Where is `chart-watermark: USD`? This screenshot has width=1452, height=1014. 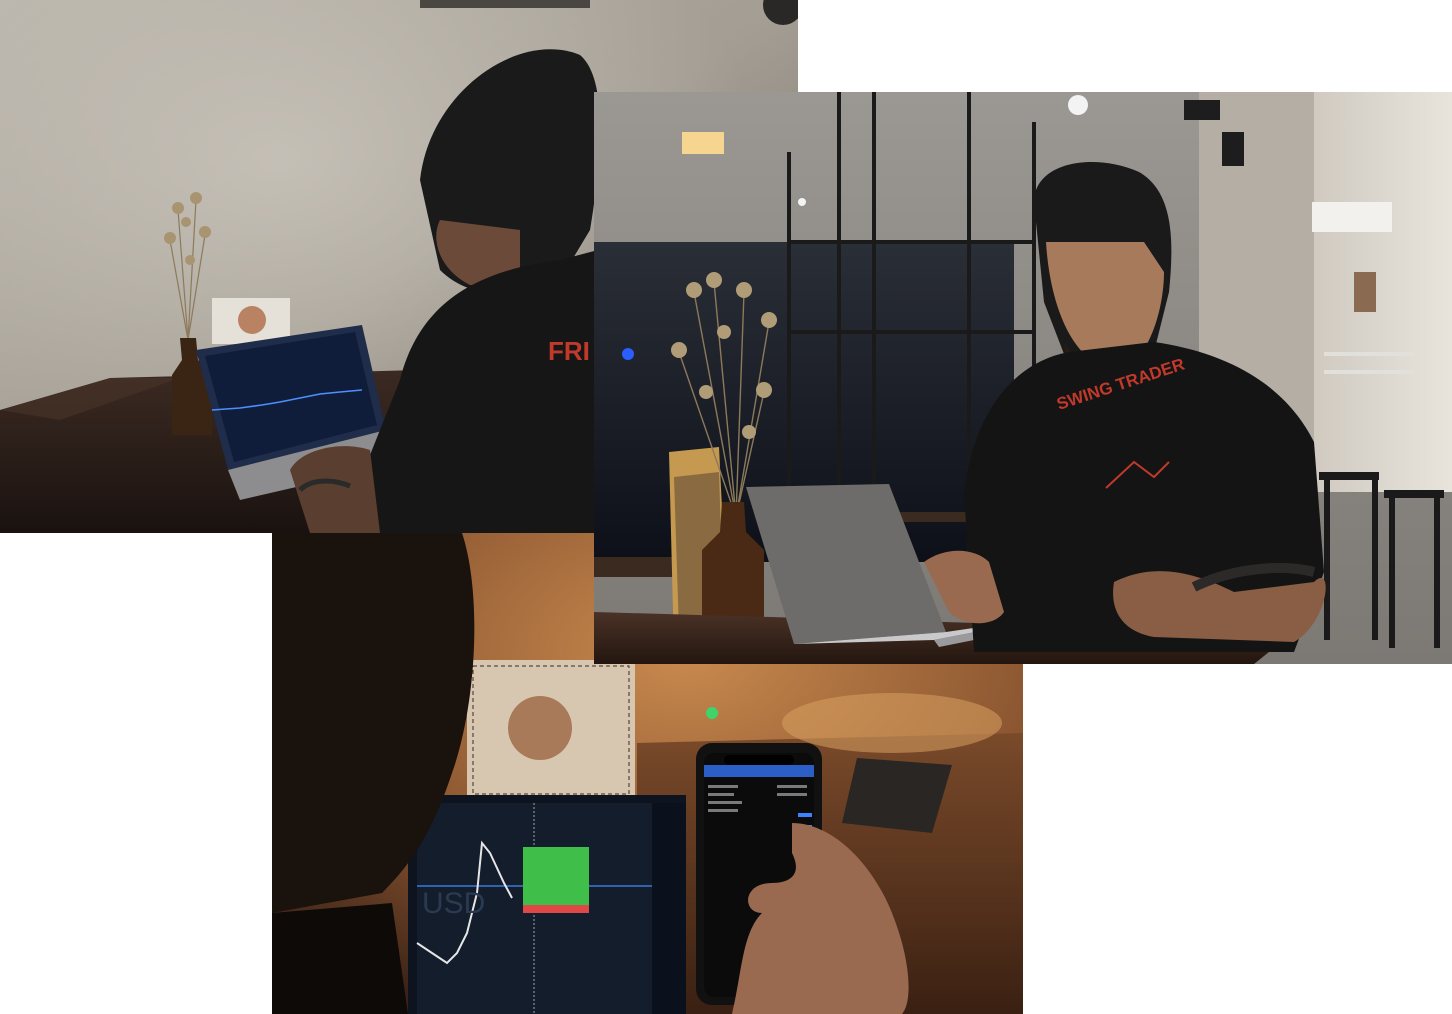 chart-watermark: USD is located at coordinates (453, 903).